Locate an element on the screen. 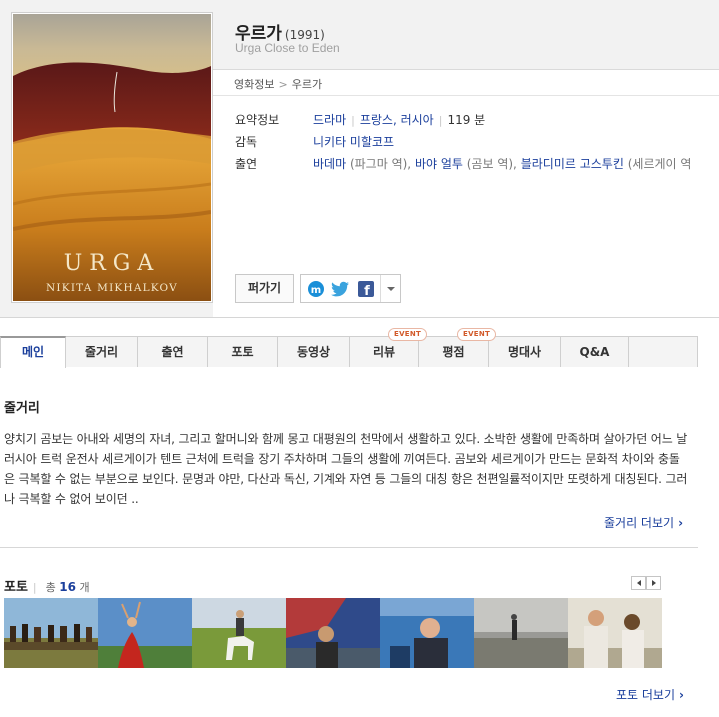 The image size is (719, 717). cast-link: 블라디미르 고스투킨 is located at coordinates (572, 164).